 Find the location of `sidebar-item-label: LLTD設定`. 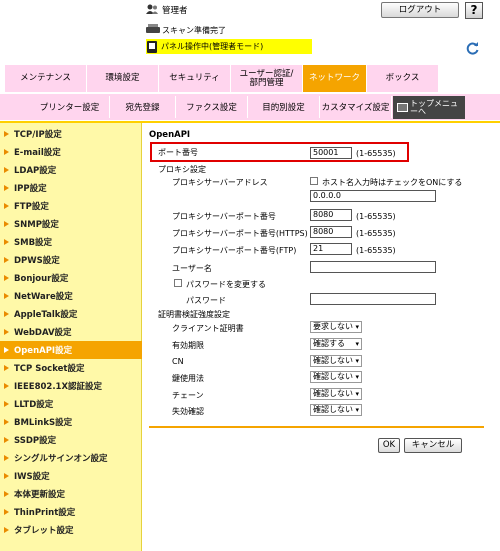

sidebar-item-label: LLTD設定 is located at coordinates (34, 405).